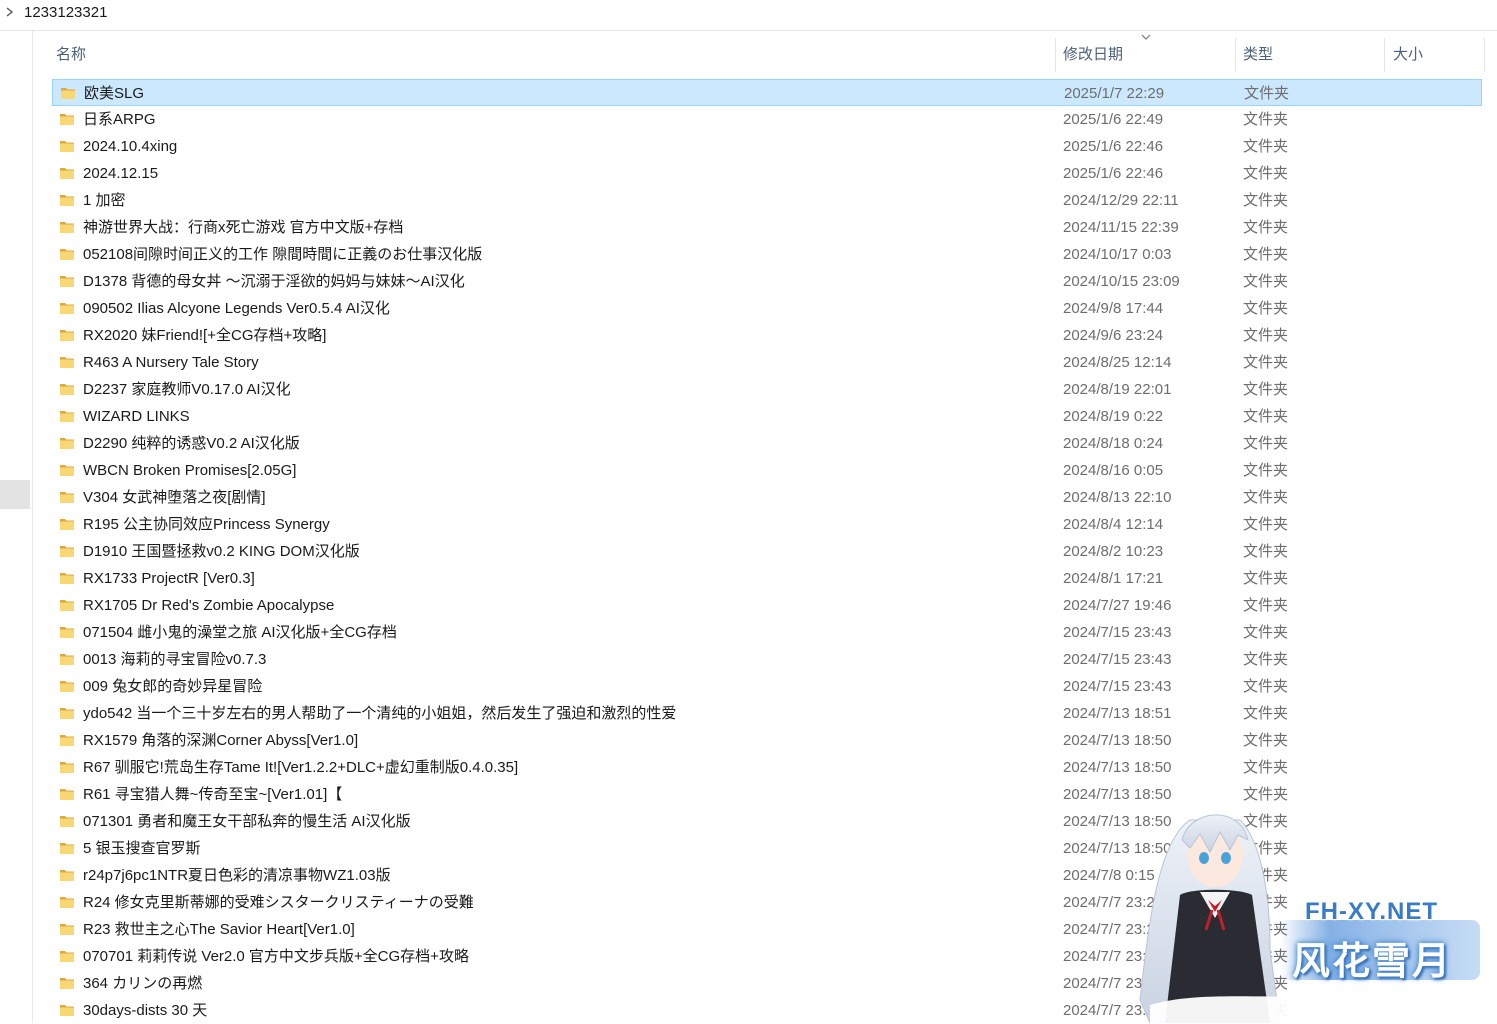 The image size is (1497, 1024). What do you see at coordinates (10, 12) in the screenshot?
I see `chevron-right-icon` at bounding box center [10, 12].